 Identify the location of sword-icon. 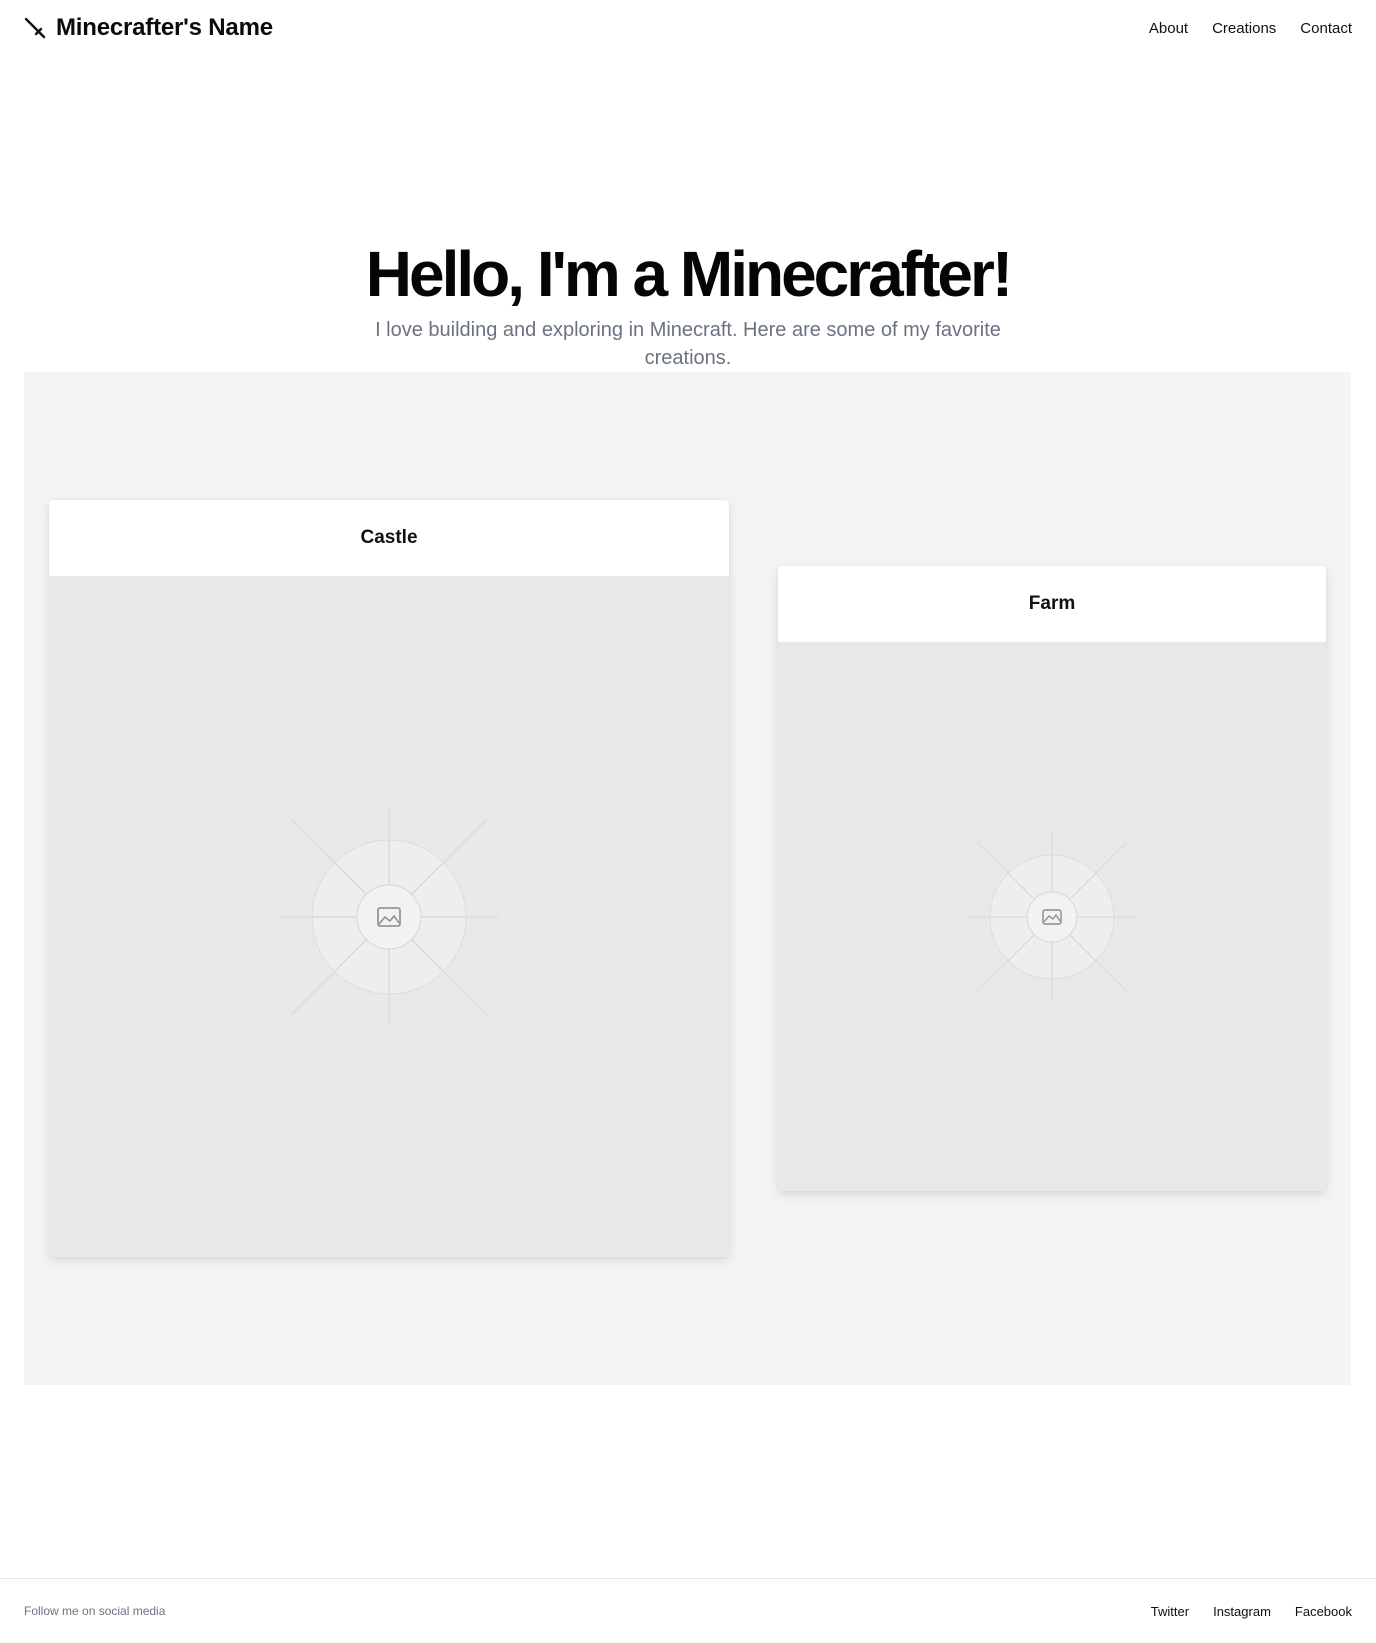
(35, 28).